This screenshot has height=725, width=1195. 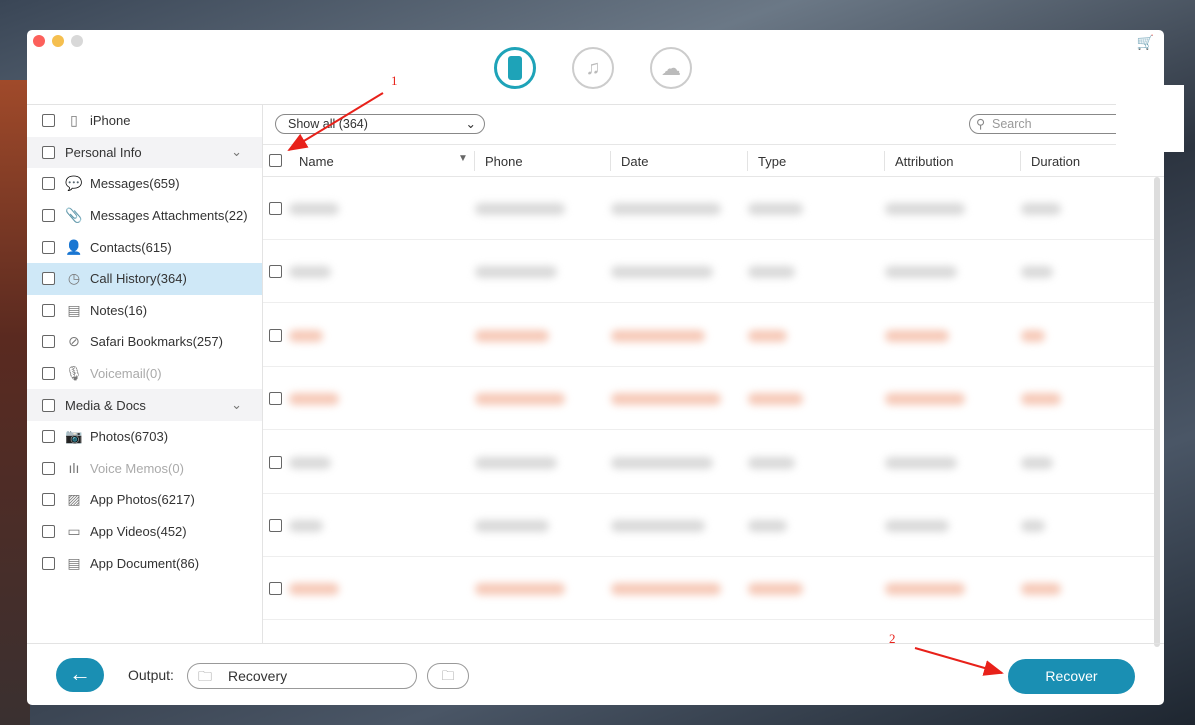 I want to click on column-header: Duration, so click(x=1055, y=161).